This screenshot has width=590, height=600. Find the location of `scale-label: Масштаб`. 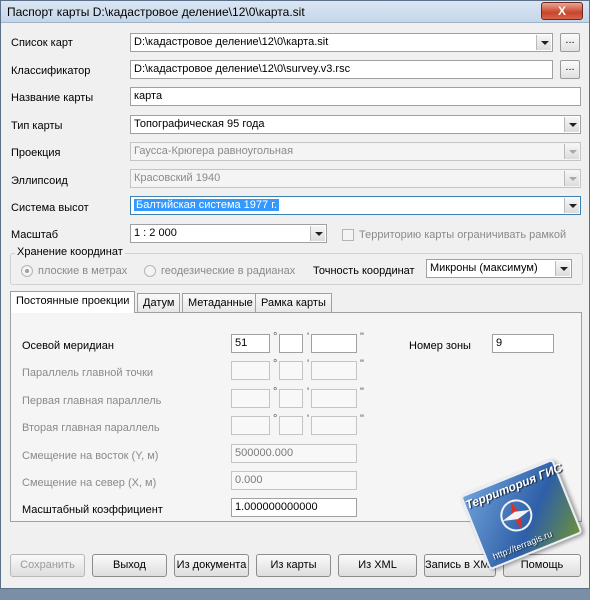

scale-label: Масштаб is located at coordinates (35, 235).